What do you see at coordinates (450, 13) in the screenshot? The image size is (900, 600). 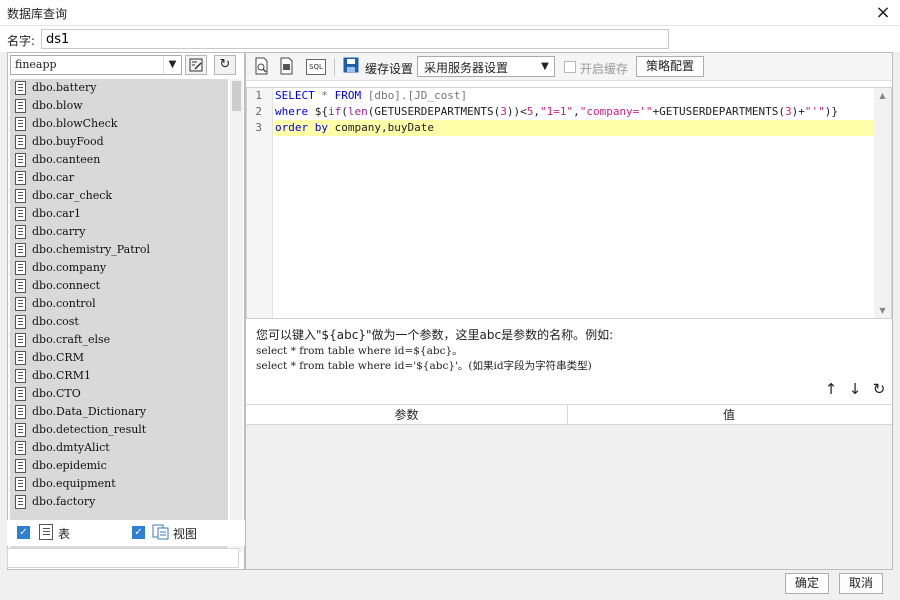 I see `title-bar: 数据库查询 ×` at bounding box center [450, 13].